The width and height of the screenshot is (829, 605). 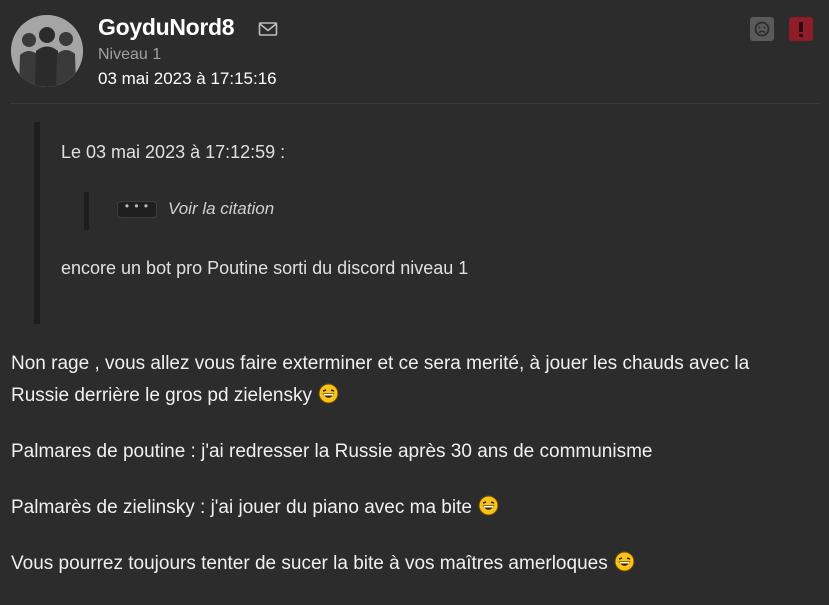 I want to click on avatar-image, so click(x=47, y=51).